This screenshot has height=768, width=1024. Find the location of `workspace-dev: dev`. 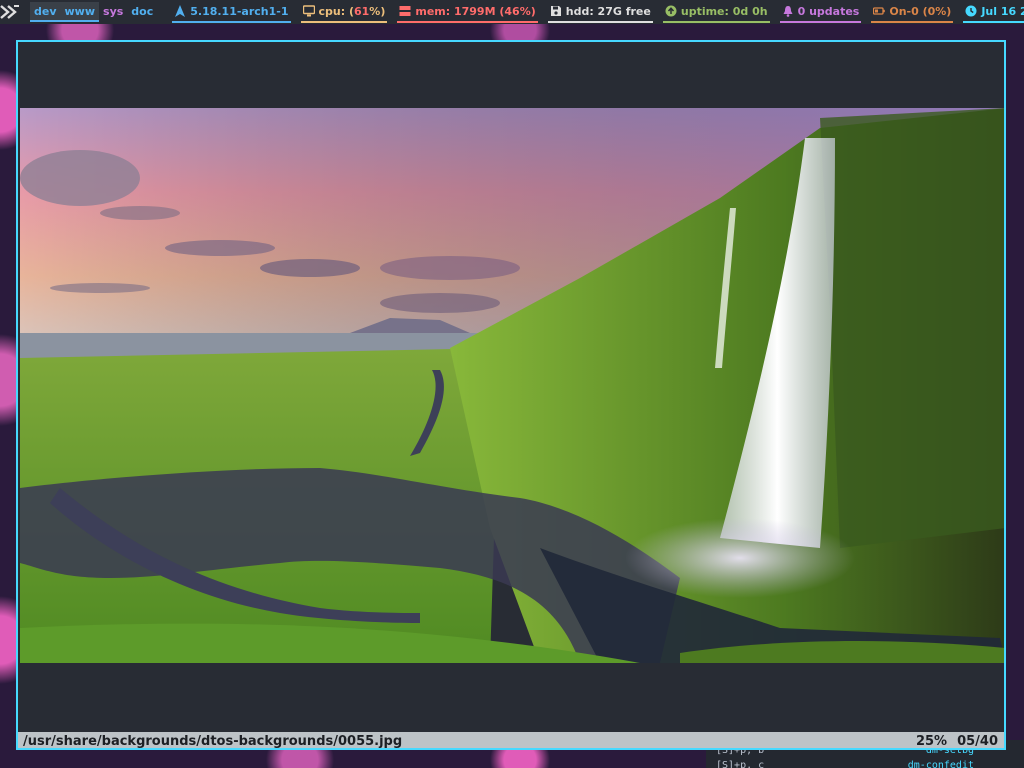

workspace-dev: dev is located at coordinates (45, 12).